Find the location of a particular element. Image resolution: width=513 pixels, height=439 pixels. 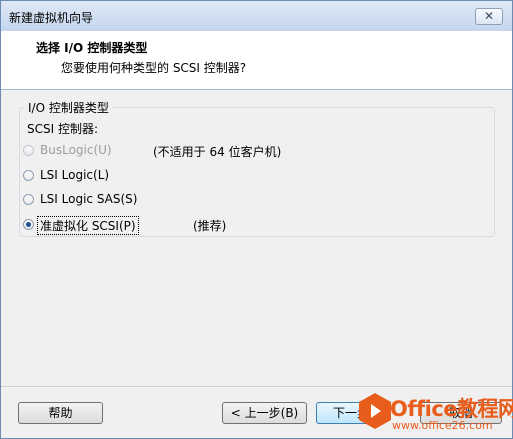

page-title: 选择 I/O 控制器类型 is located at coordinates (92, 48).